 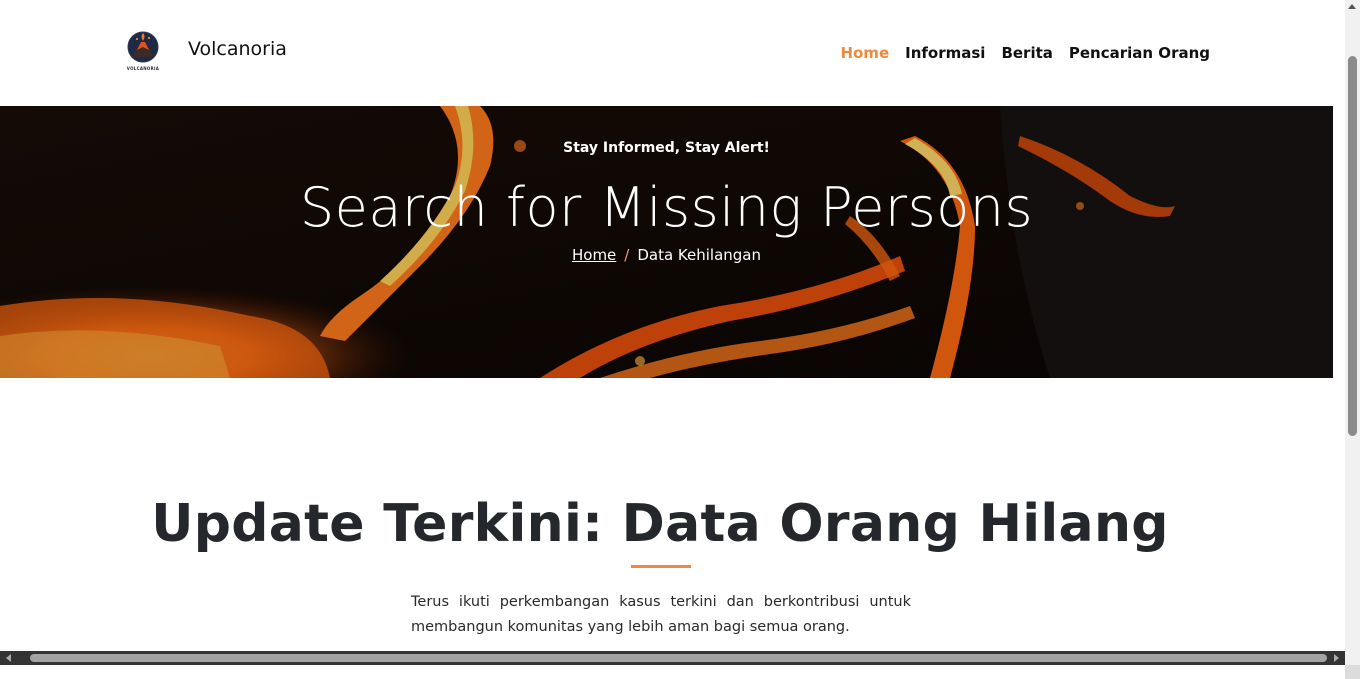 I want to click on nav-link-pencarian-orang: Pencarian Orang, so click(x=1139, y=53).